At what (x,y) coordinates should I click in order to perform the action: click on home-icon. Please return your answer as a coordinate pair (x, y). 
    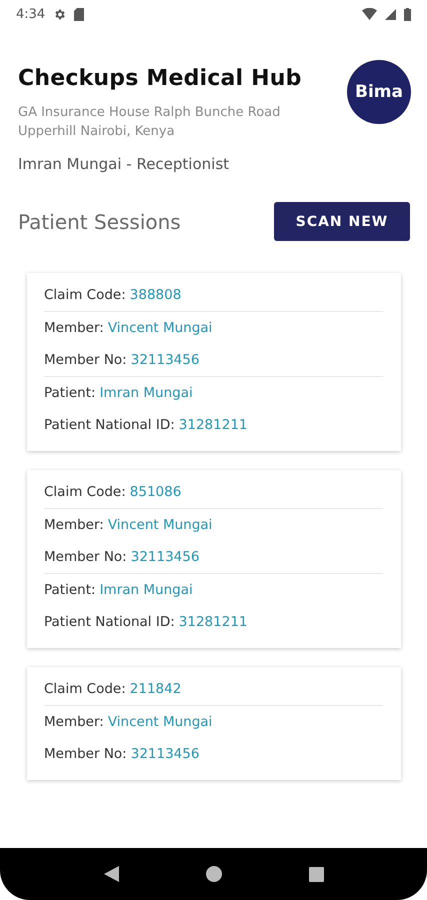
    Looking at the image, I should click on (214, 874).